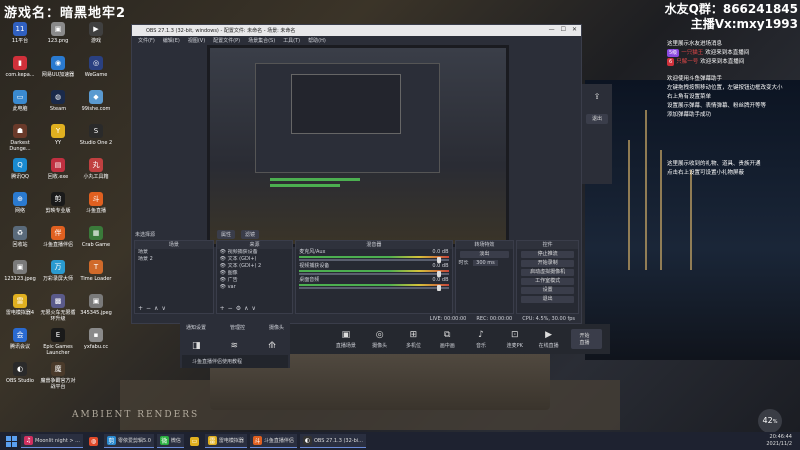 The width and height of the screenshot is (800, 450). What do you see at coordinates (255, 266) in the screenshot?
I see `source-item: 👁 文本 (GDI+) 2` at bounding box center [255, 266].